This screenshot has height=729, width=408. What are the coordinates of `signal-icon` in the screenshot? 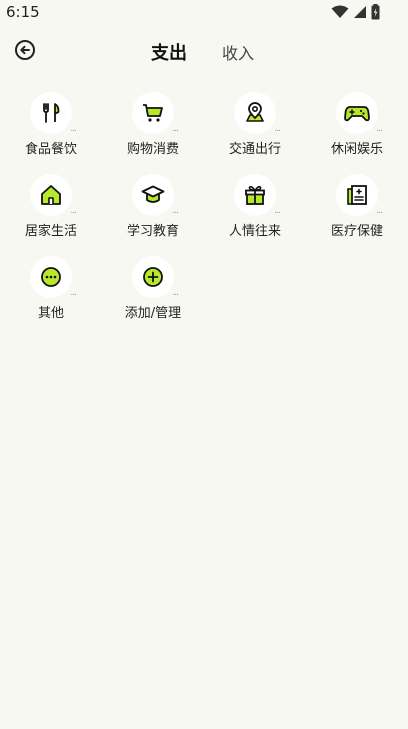 It's located at (360, 12).